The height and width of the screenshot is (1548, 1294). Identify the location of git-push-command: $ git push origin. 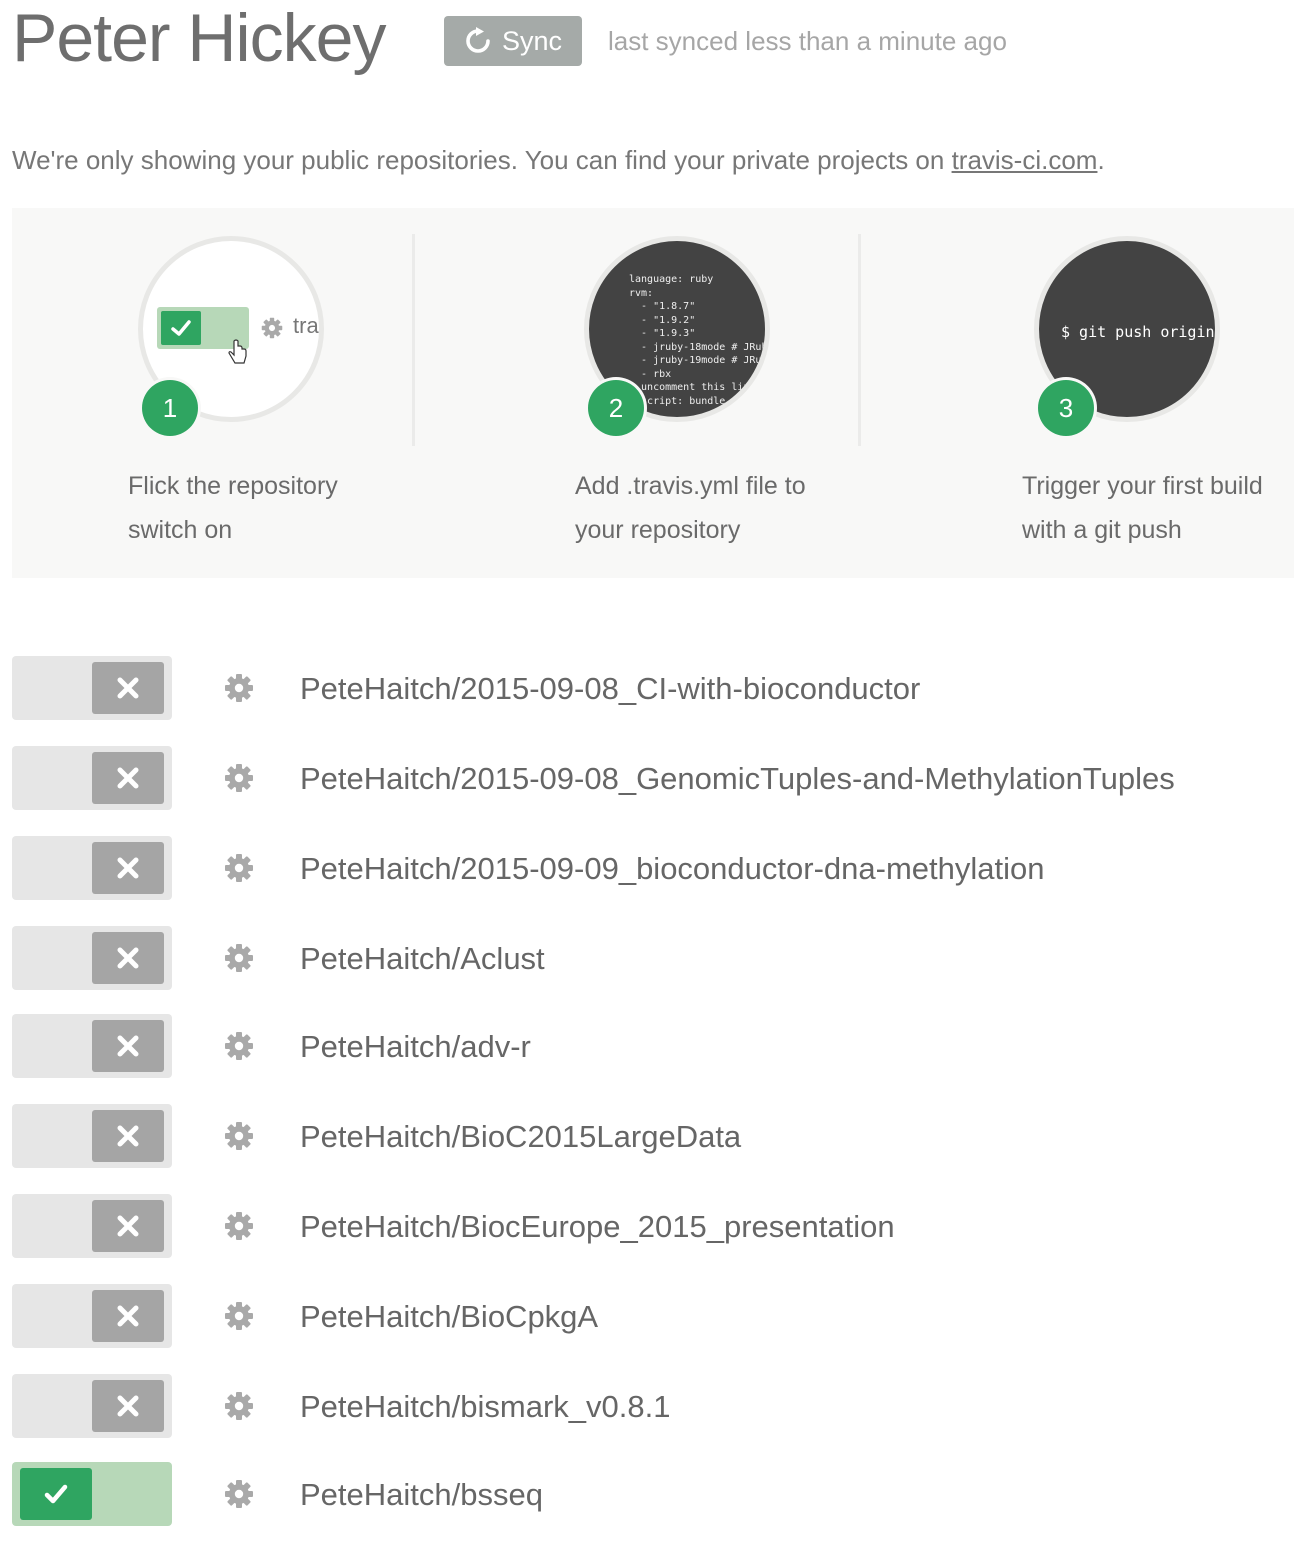
(1138, 332).